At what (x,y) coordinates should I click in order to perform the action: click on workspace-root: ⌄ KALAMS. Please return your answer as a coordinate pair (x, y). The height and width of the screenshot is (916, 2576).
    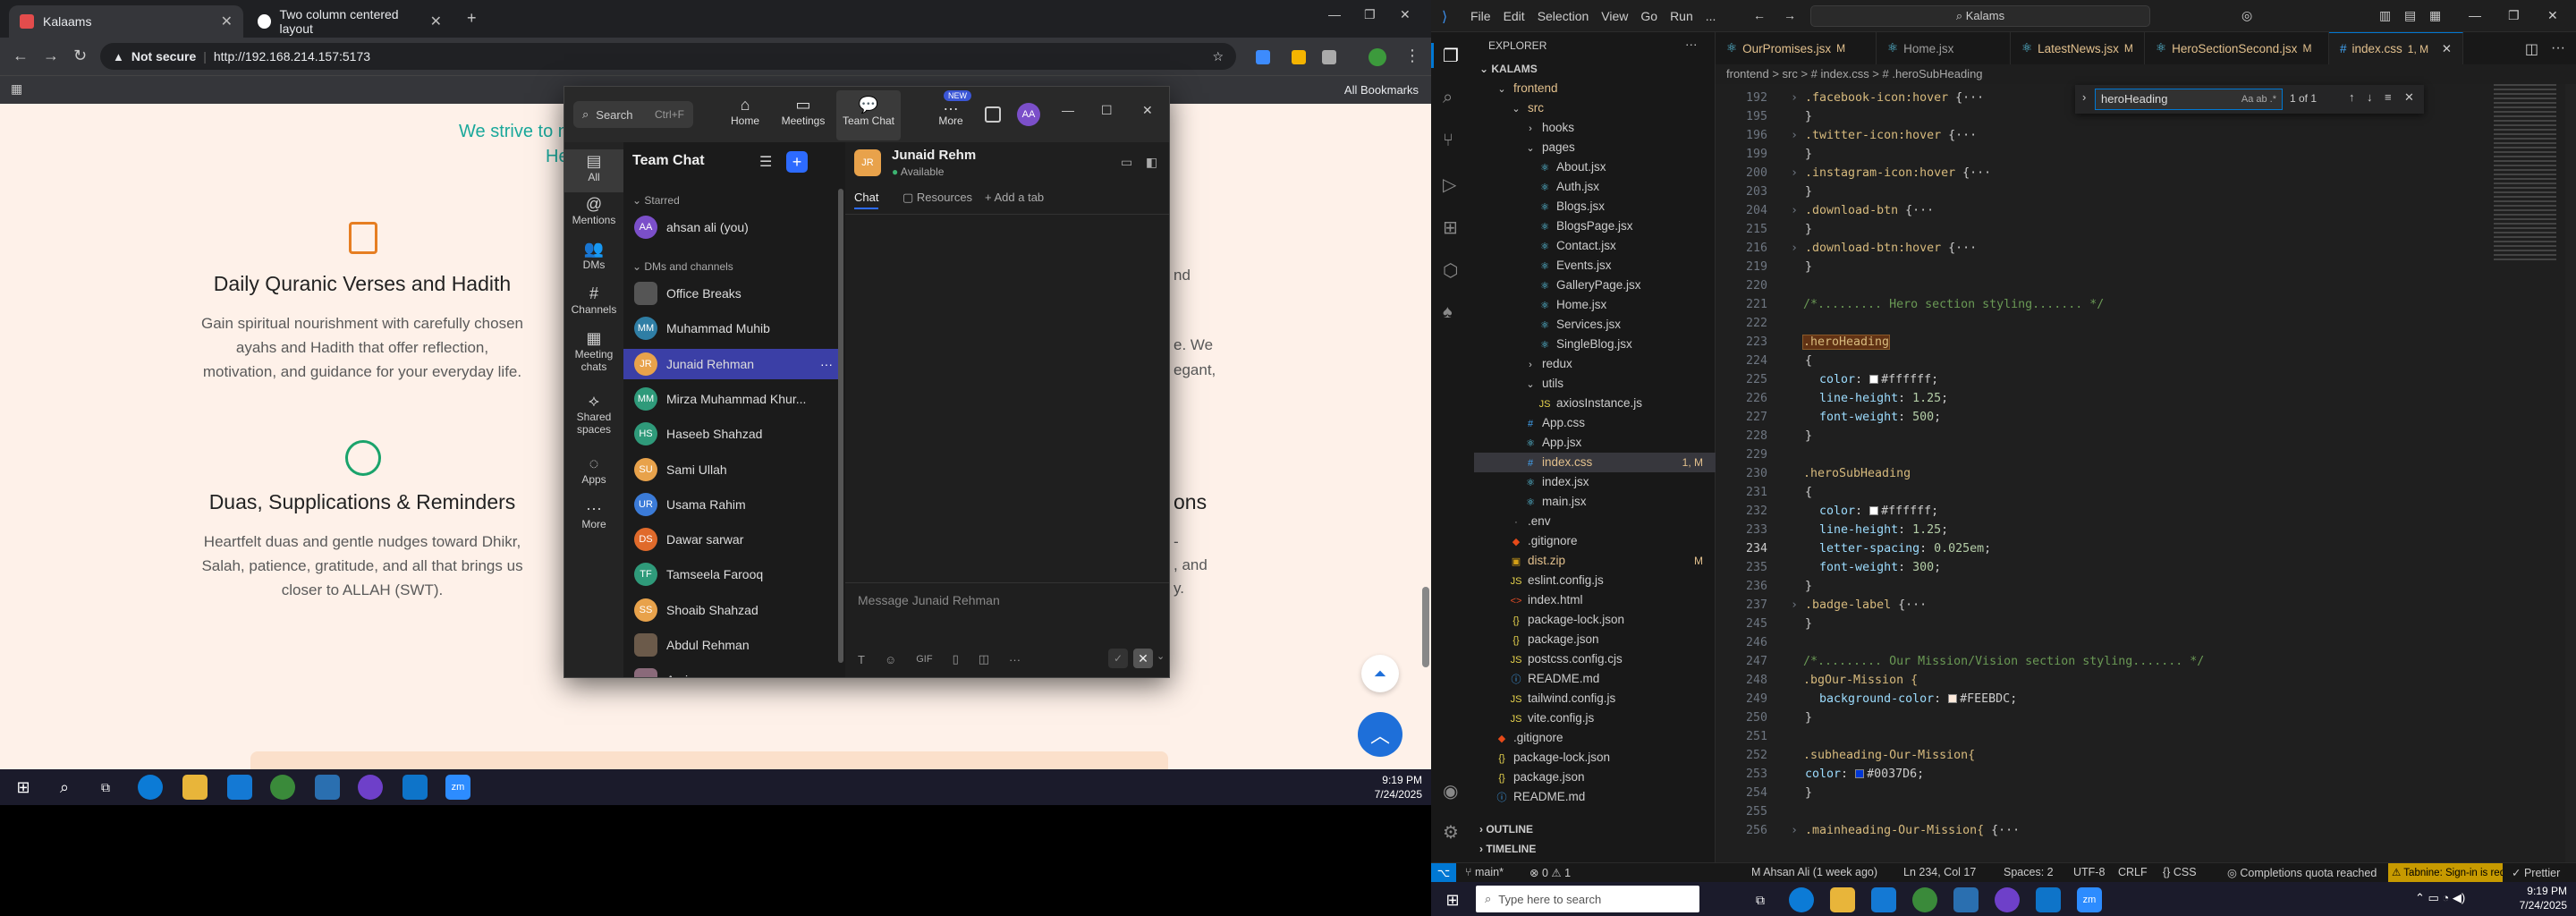
    Looking at the image, I should click on (1508, 69).